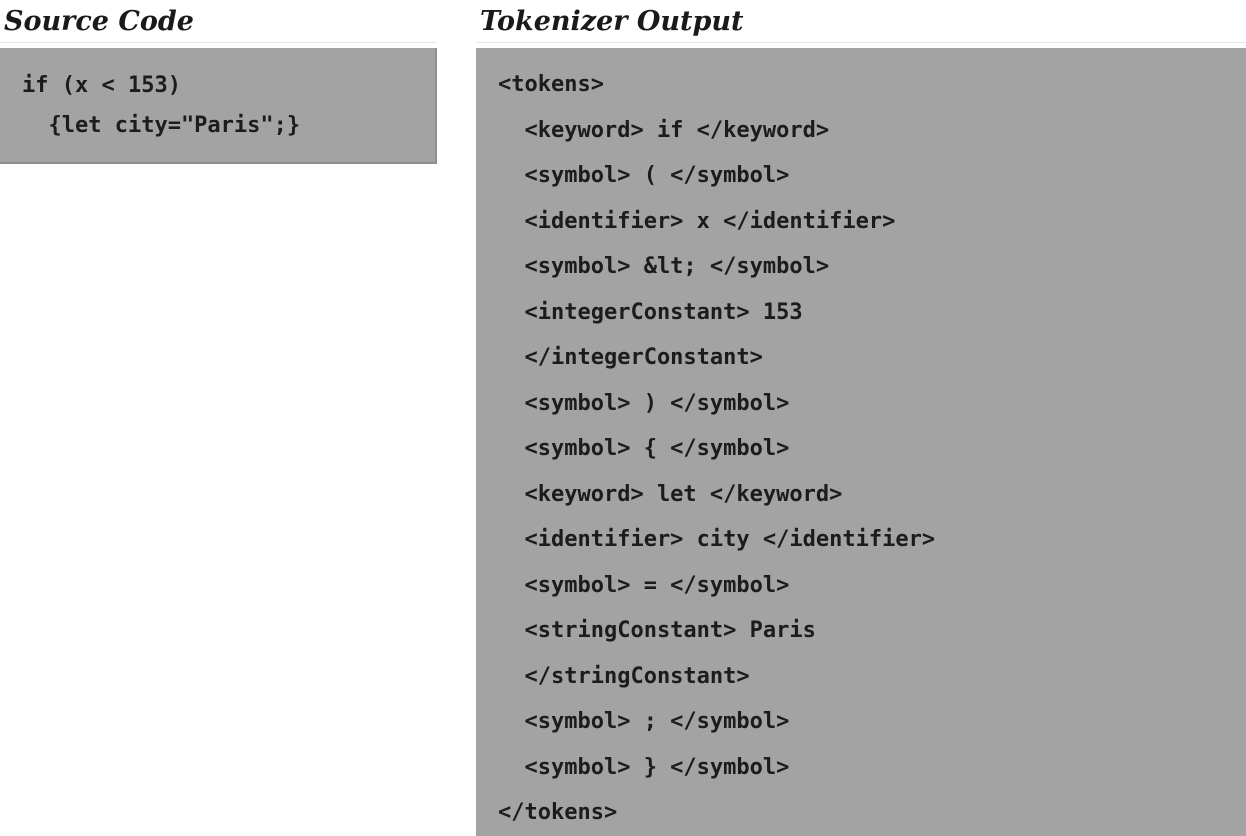 Image resolution: width=1246 pixels, height=836 pixels. What do you see at coordinates (644, 403) in the screenshot?
I see `token-line: <symbol> ) </symbol>` at bounding box center [644, 403].